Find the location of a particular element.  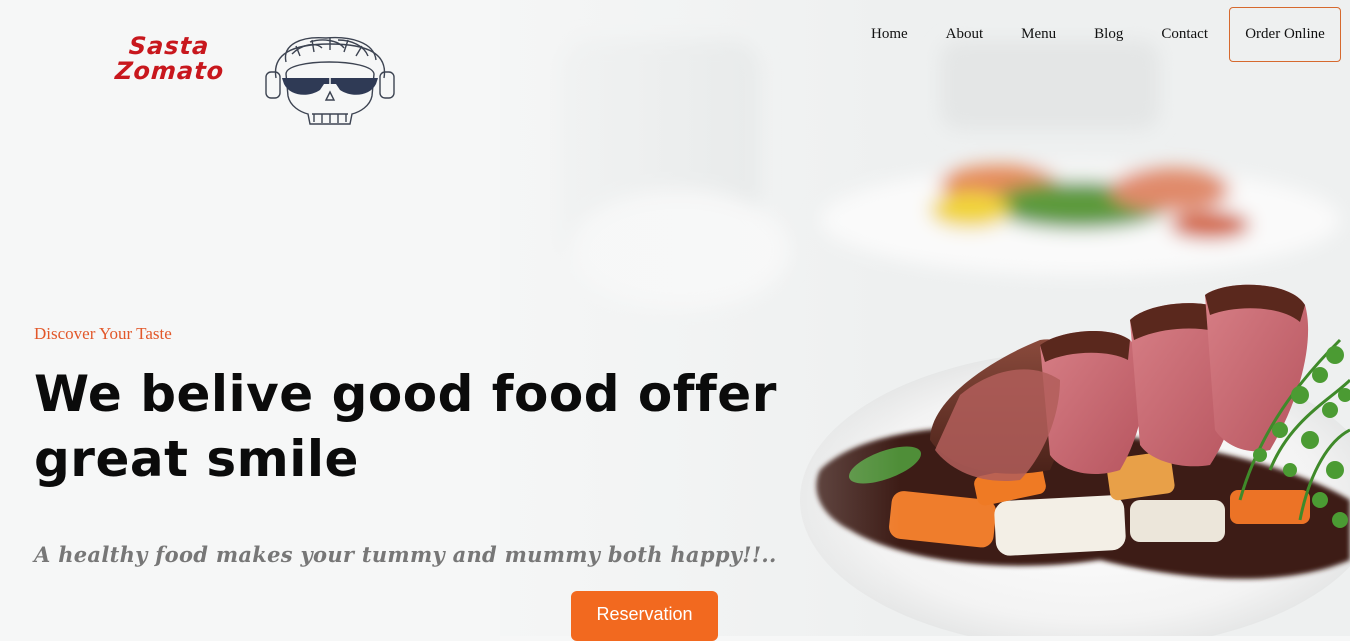

skull-headphones-icon is located at coordinates (330, 80).